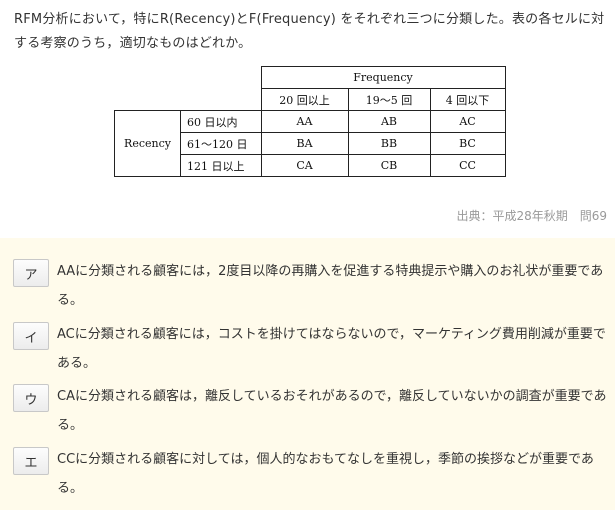 The width and height of the screenshot is (615, 510). What do you see at coordinates (147, 143) in the screenshot?
I see `recency-label: Recency` at bounding box center [147, 143].